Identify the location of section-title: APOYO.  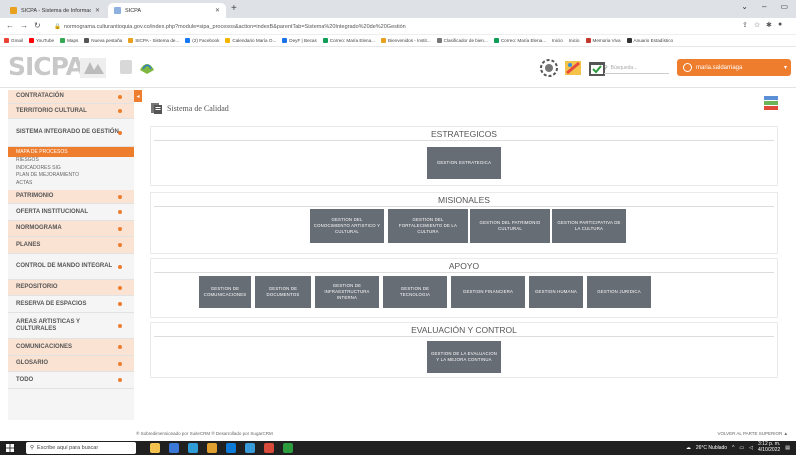
(464, 266).